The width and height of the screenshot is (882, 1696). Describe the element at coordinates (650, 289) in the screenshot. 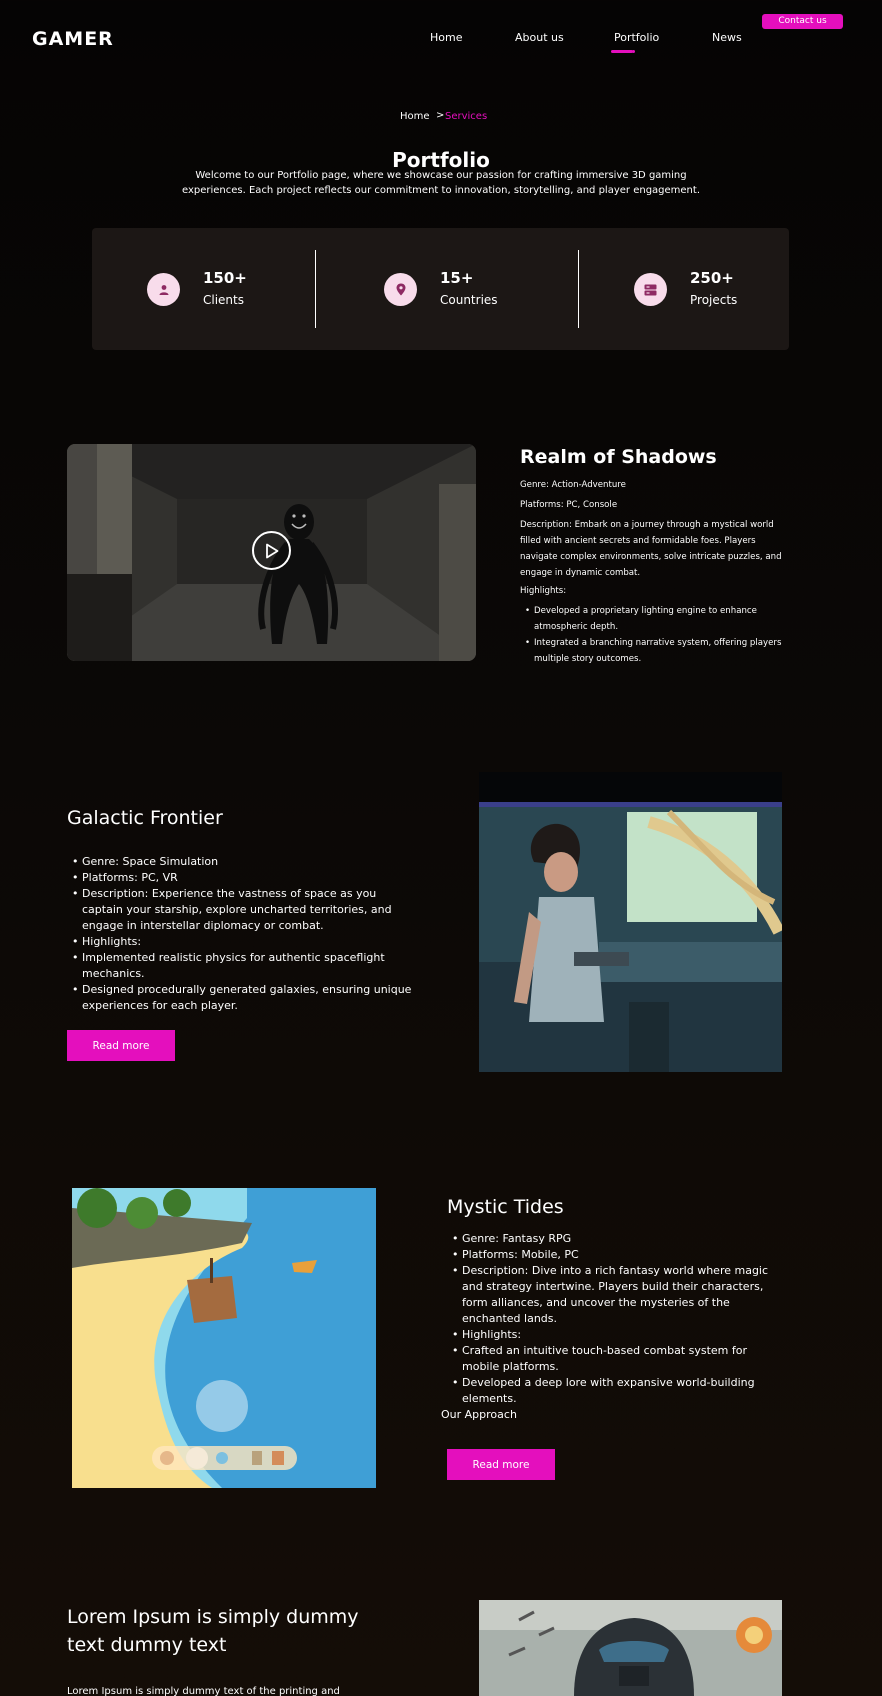

I see `server-icon` at that location.